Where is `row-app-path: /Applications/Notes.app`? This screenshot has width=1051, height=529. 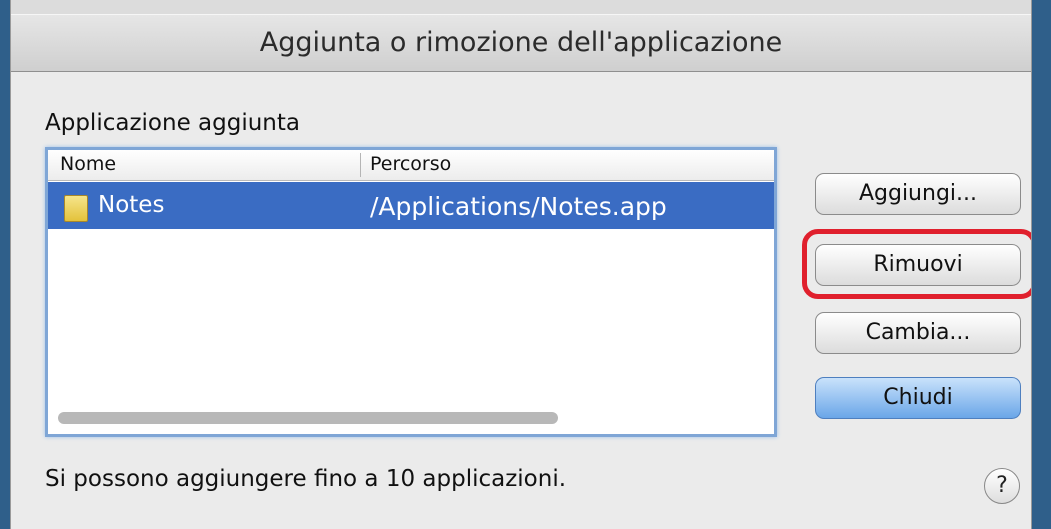
row-app-path: /Applications/Notes.app is located at coordinates (518, 206).